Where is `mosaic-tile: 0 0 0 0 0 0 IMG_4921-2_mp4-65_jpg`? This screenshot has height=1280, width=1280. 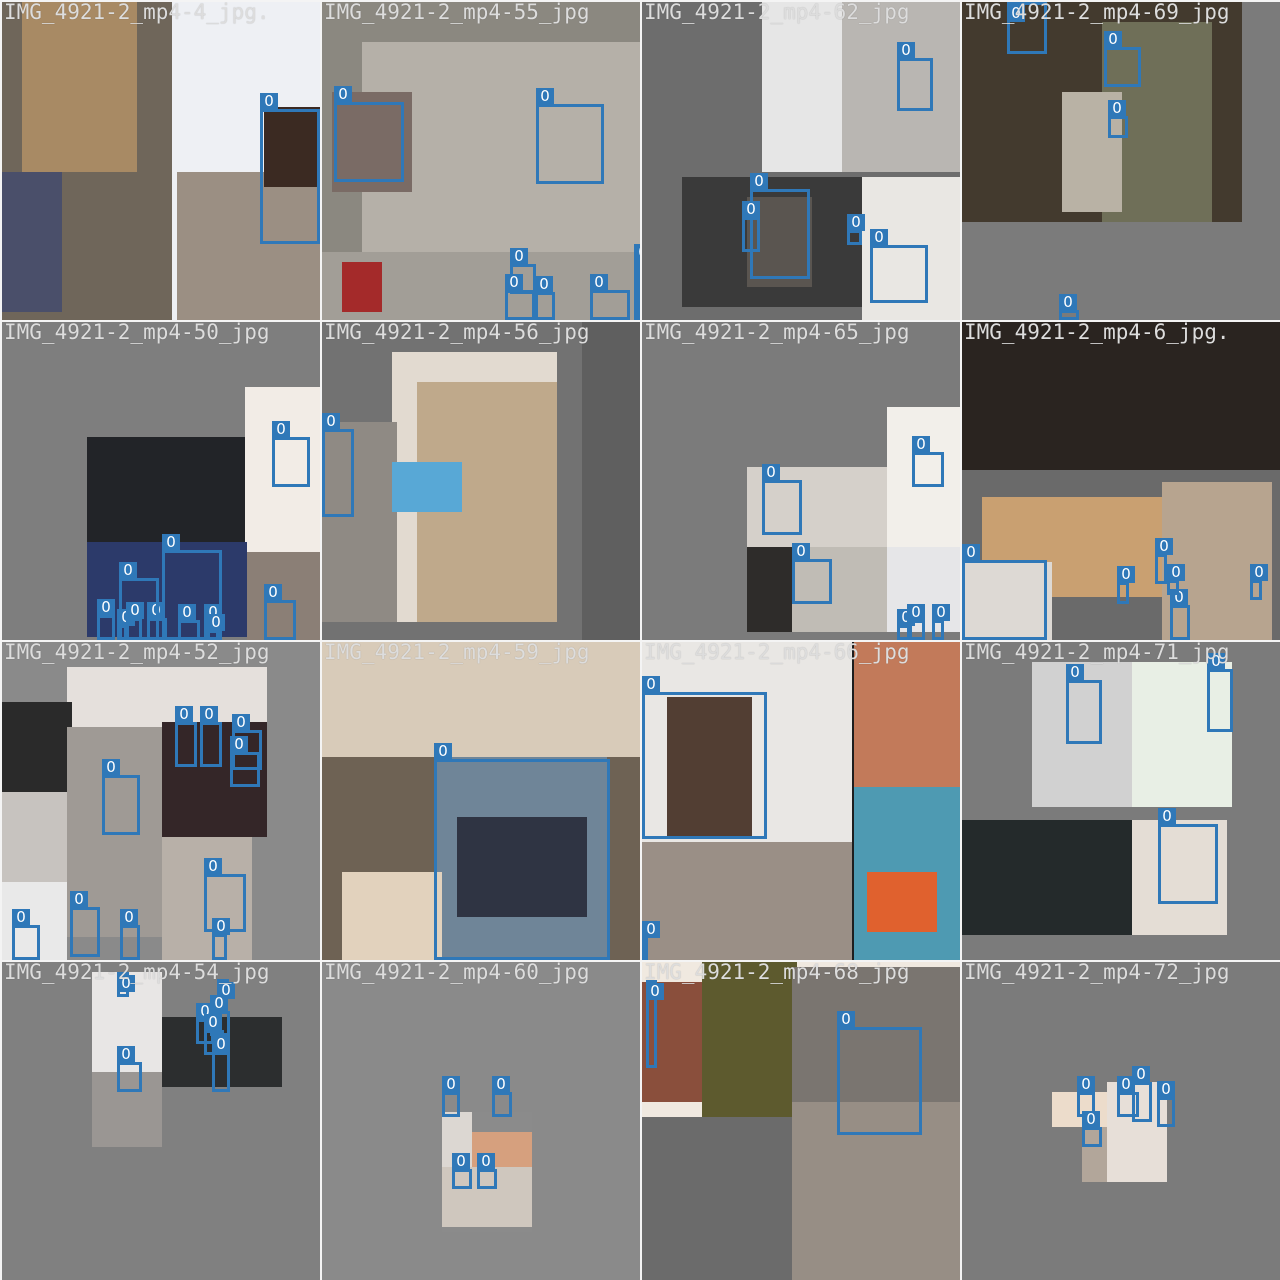
mosaic-tile: 0 0 0 0 0 0 IMG_4921-2_mp4-65_jpg is located at coordinates (801, 481).